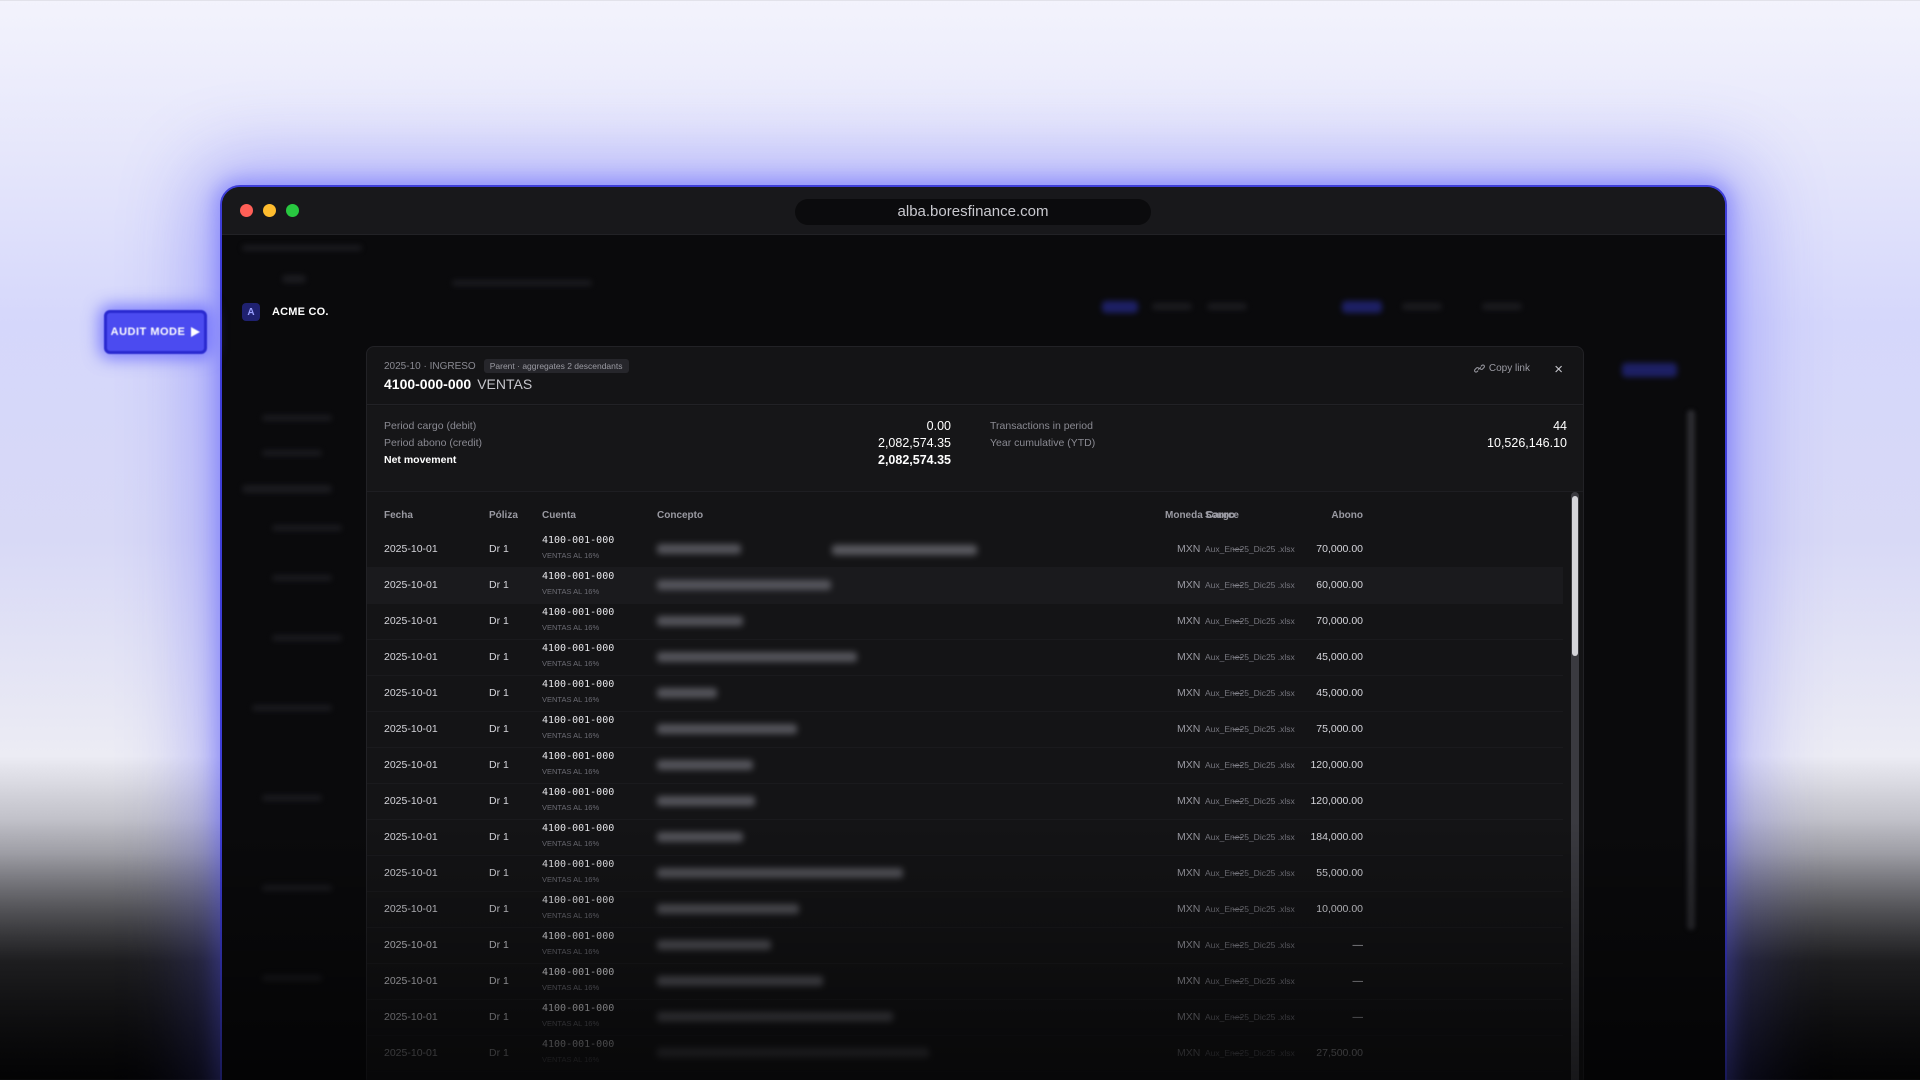 Image resolution: width=1920 pixels, height=1080 pixels. Describe the element at coordinates (251, 312) in the screenshot. I see `brand-logo-icon: A` at that location.